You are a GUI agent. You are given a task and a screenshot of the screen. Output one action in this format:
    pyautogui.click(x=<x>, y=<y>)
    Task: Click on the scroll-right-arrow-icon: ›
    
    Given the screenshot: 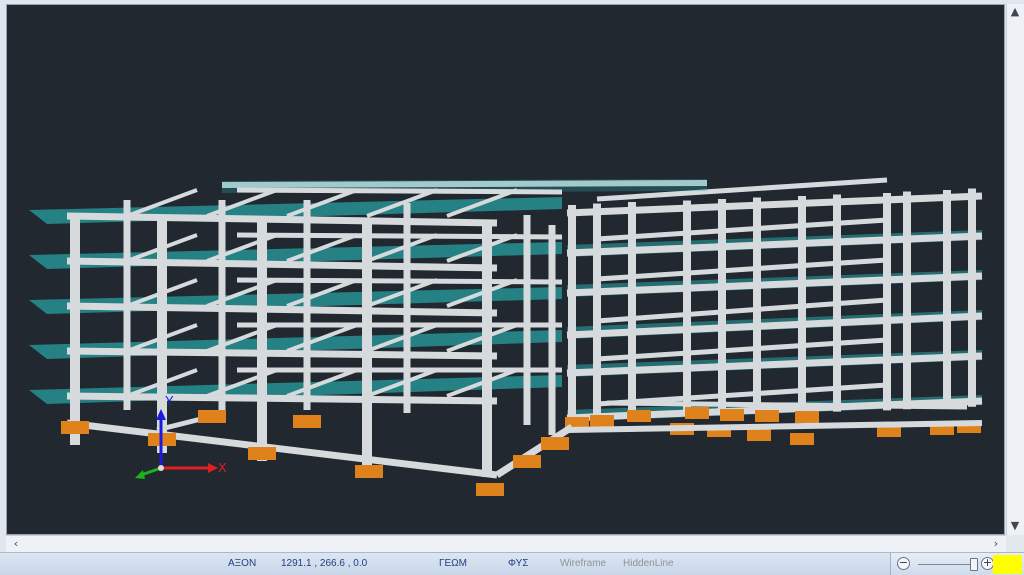 What is the action you would take?
    pyautogui.click(x=996, y=544)
    